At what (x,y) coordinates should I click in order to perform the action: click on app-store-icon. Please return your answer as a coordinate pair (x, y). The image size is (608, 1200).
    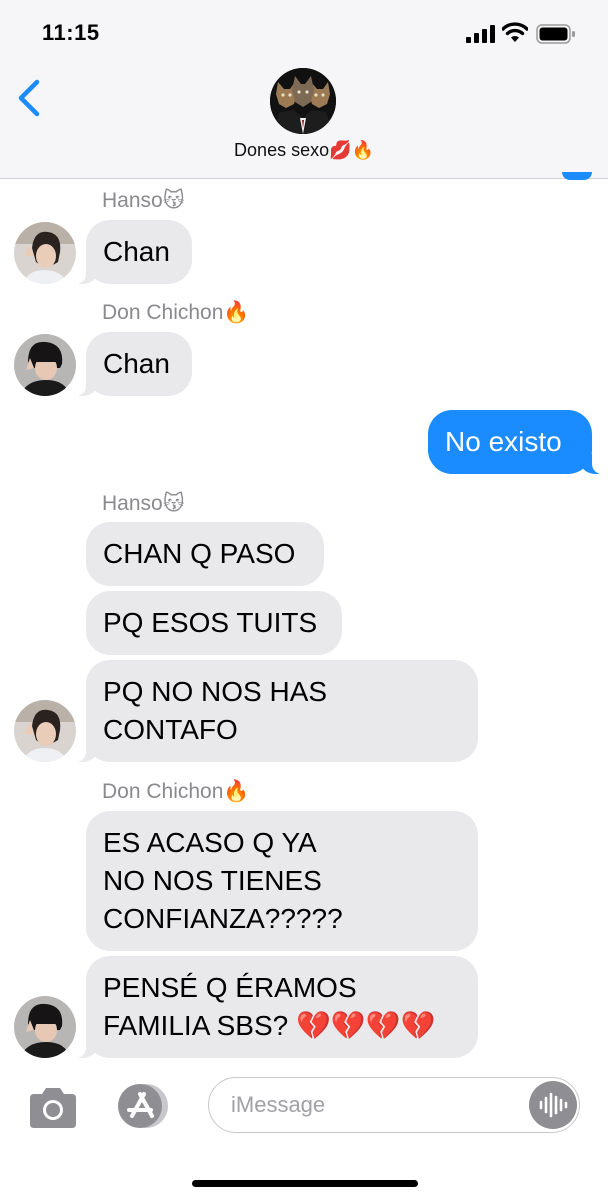
    Looking at the image, I should click on (144, 1106).